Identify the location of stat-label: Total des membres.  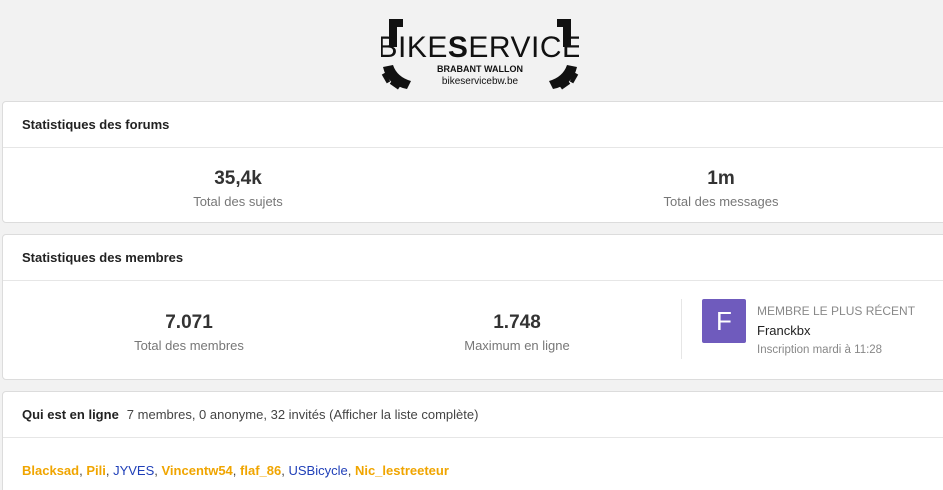
(189, 345).